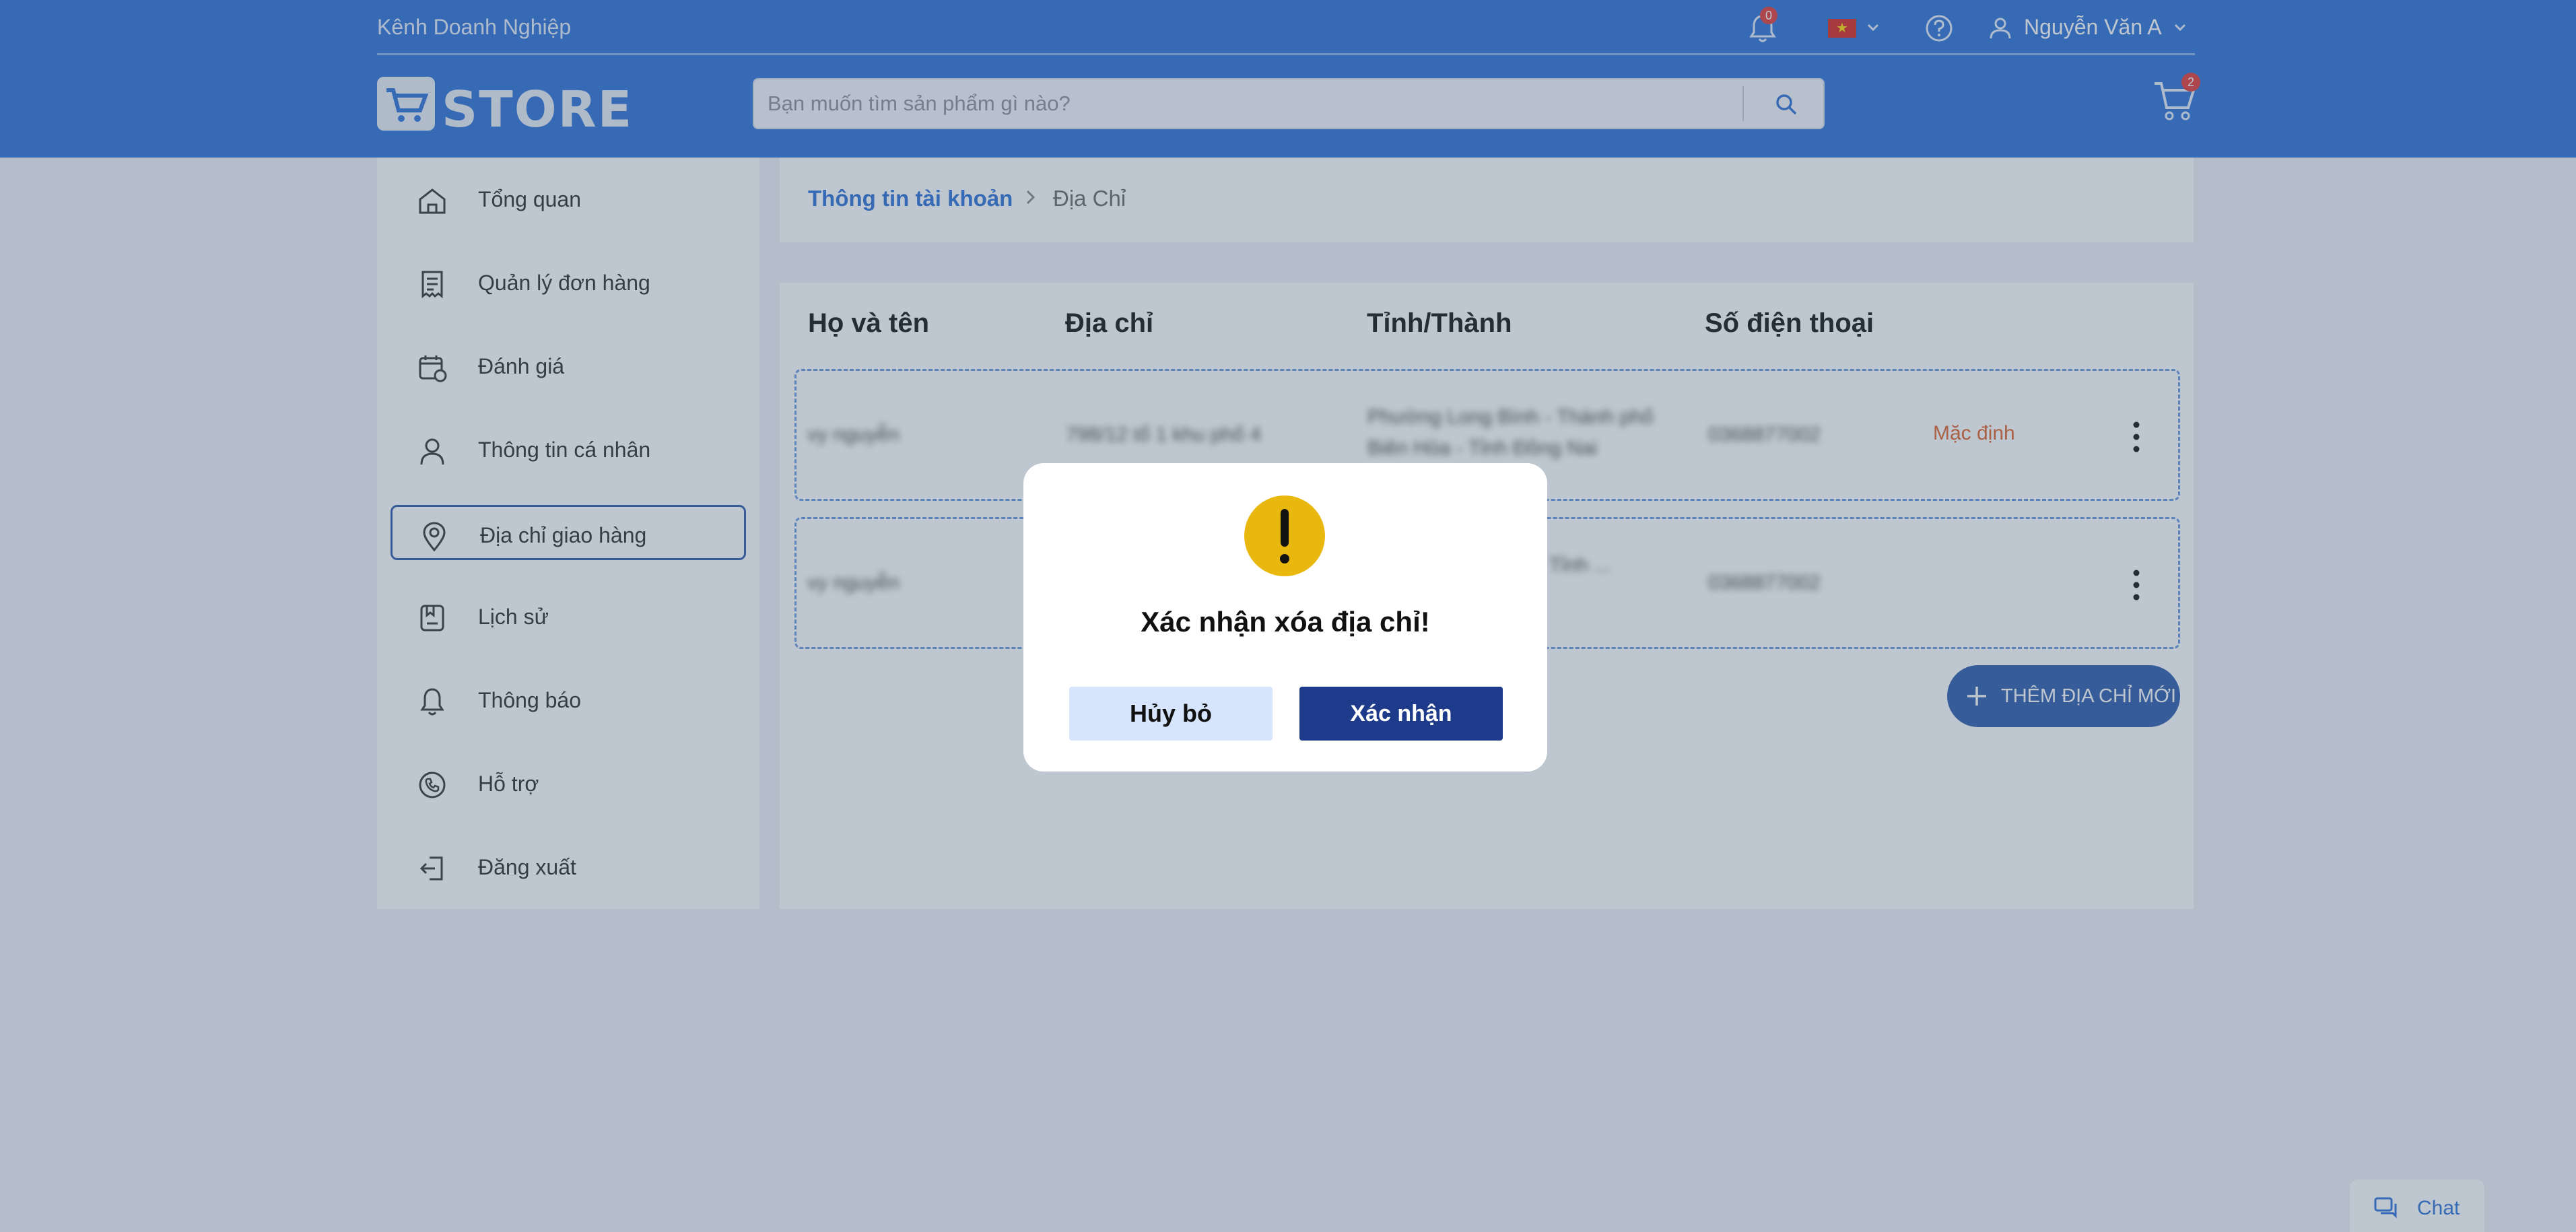 This screenshot has width=2576, height=1232. I want to click on warning-icon, so click(1285, 535).